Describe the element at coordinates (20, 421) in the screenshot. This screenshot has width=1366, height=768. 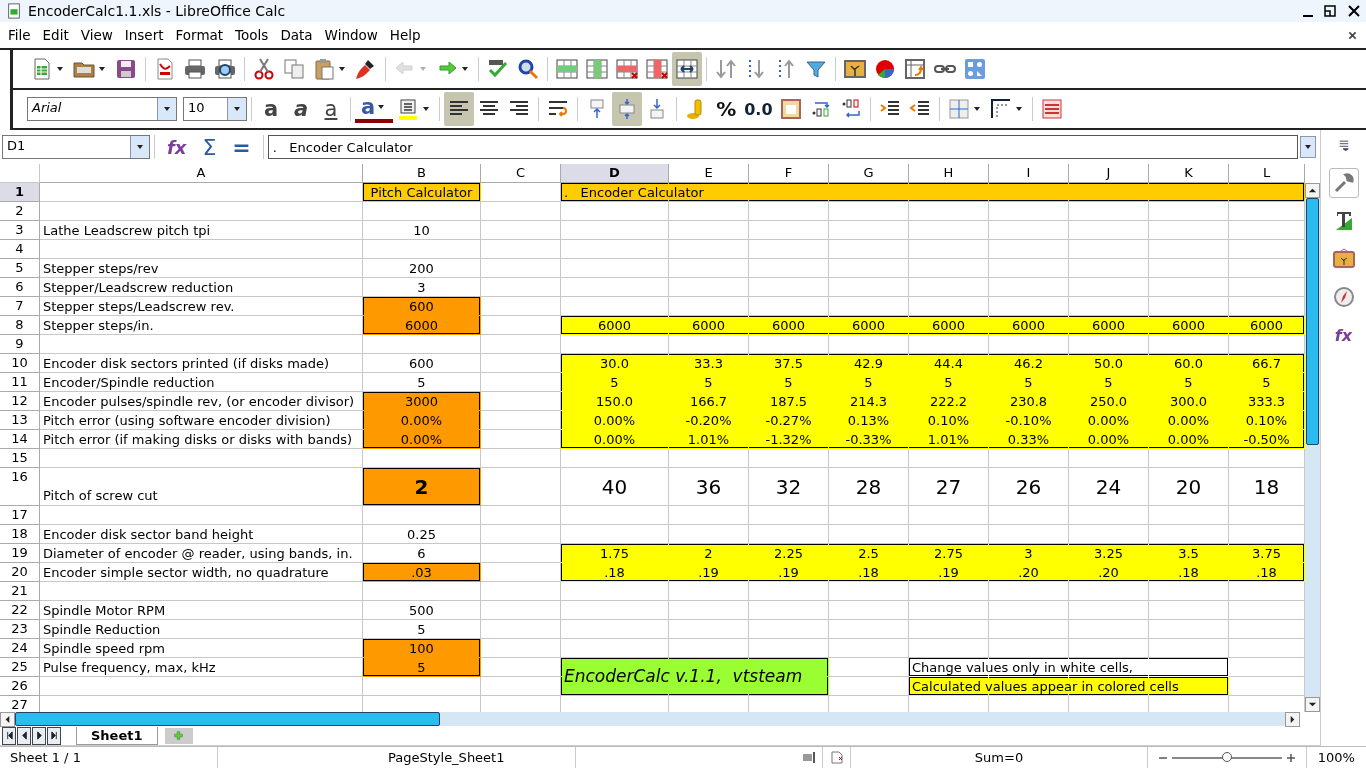
I see `row-header: 13` at that location.